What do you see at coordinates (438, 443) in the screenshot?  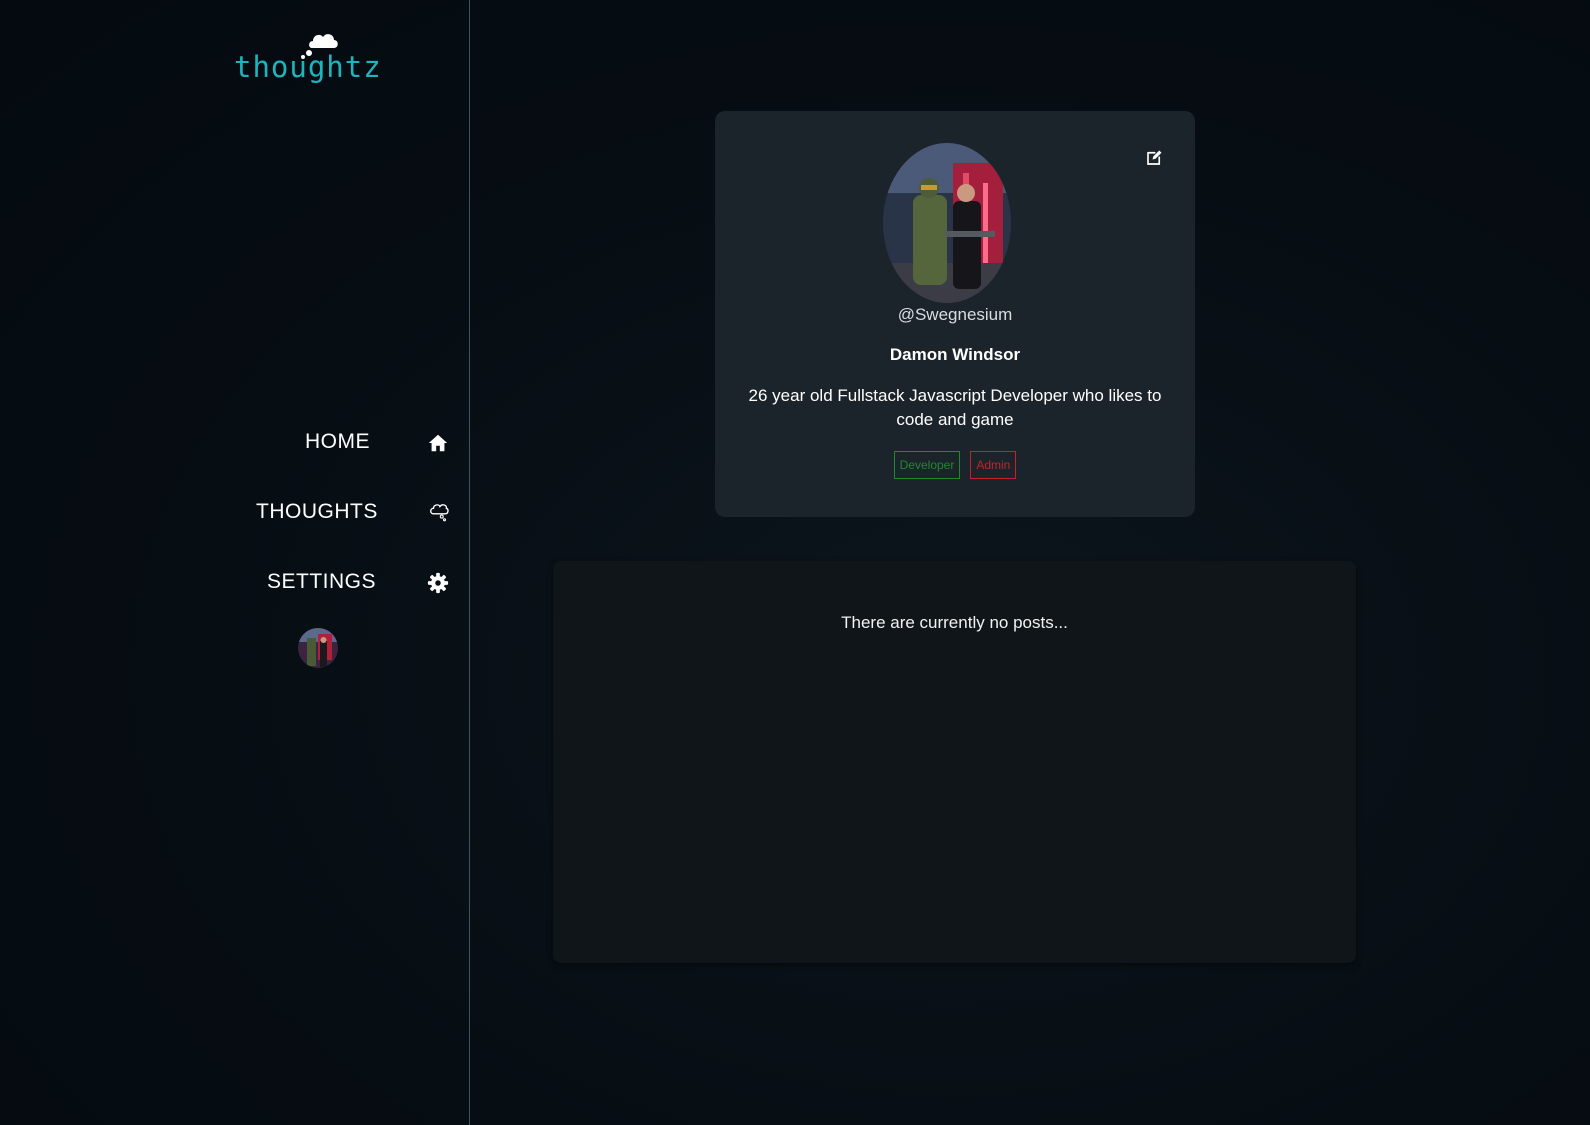 I see `home-icon` at bounding box center [438, 443].